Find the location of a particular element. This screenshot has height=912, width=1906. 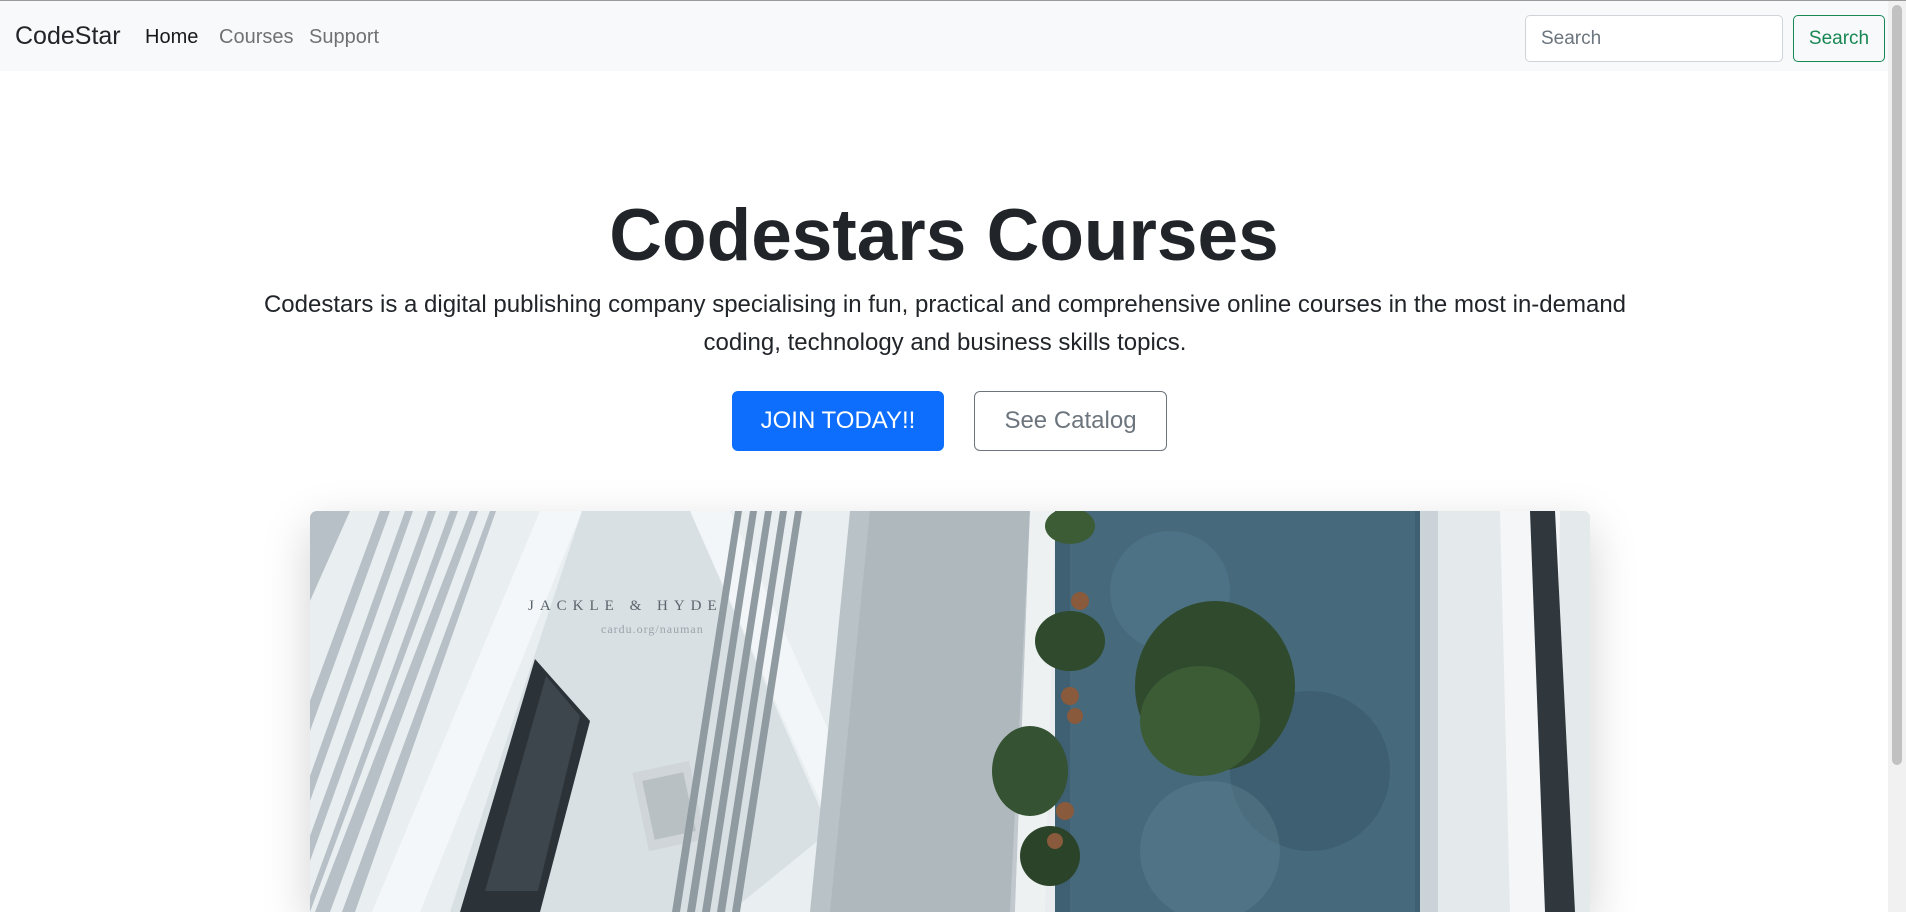

image-watermark-subtitle: cardu.org/nauman is located at coordinates (652, 629).